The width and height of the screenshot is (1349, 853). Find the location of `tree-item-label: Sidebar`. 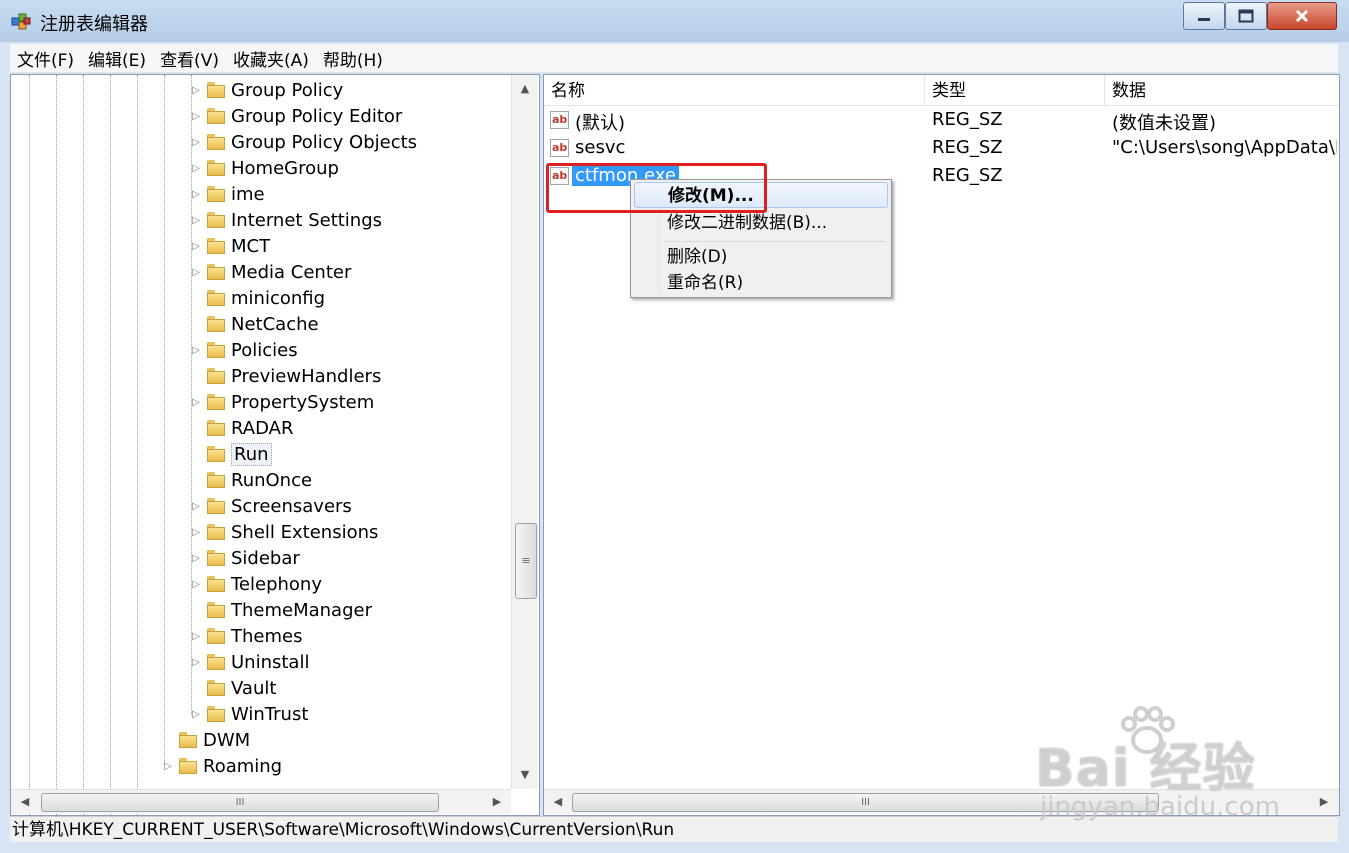

tree-item-label: Sidebar is located at coordinates (265, 558).